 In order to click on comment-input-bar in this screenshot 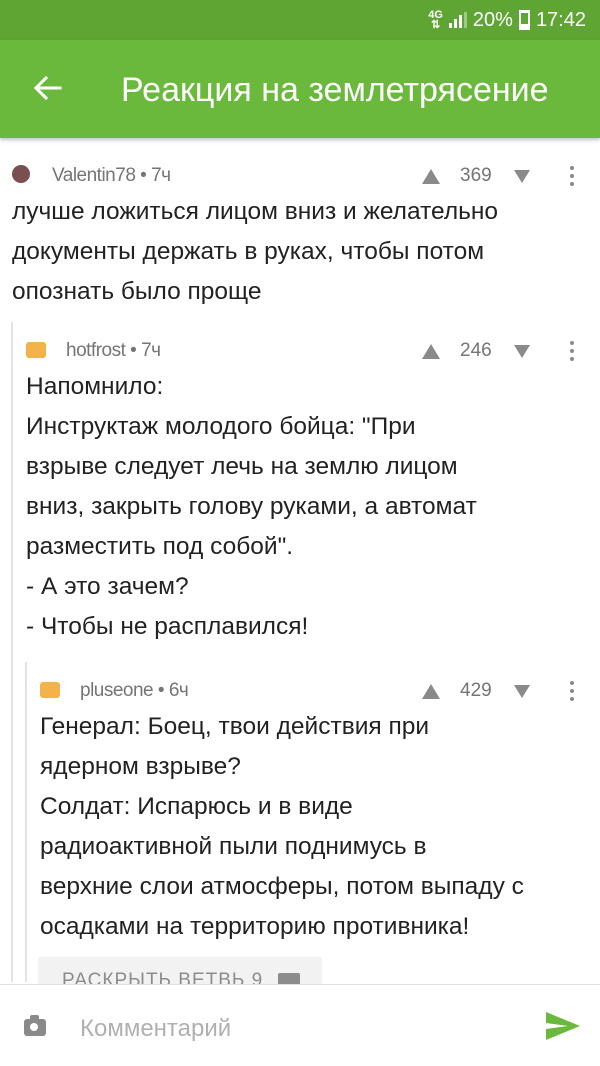, I will do `click(300, 1025)`.